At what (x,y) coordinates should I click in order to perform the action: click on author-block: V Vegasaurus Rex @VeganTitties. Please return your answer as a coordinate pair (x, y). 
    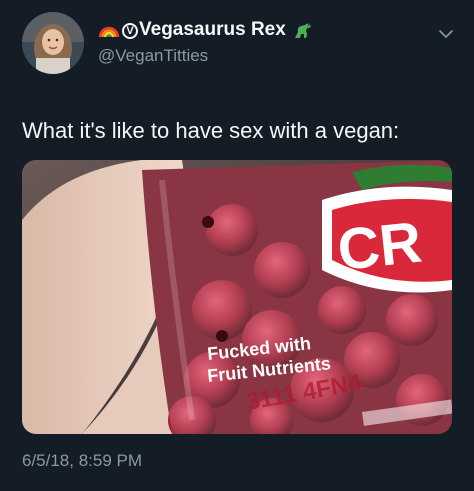
    Looking at the image, I should click on (258, 42).